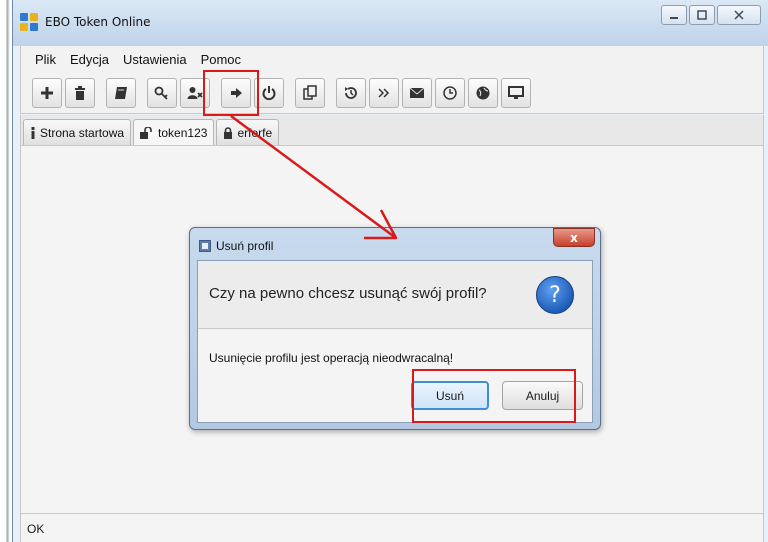  I want to click on clock-button, so click(450, 92).